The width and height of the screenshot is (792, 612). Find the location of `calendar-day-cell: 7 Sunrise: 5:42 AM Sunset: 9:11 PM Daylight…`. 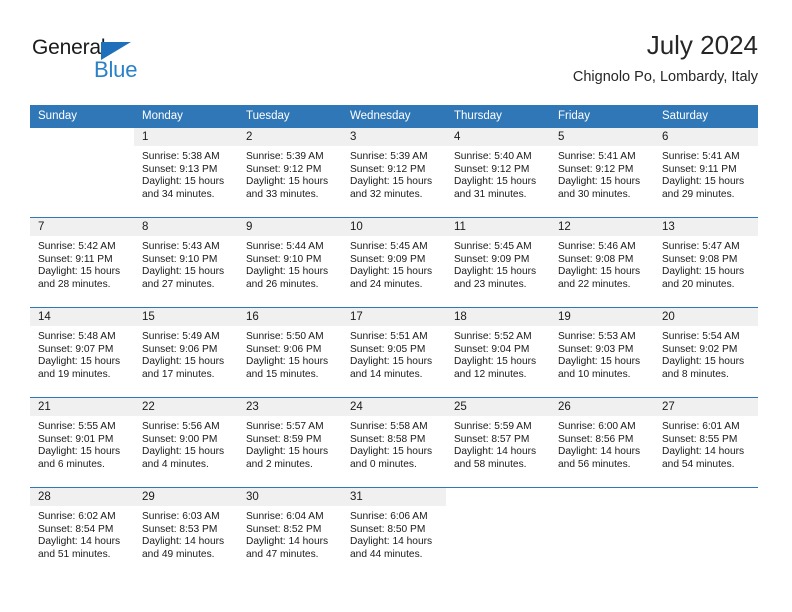

calendar-day-cell: 7 Sunrise: 5:42 AM Sunset: 9:11 PM Daylight… is located at coordinates (82, 262).